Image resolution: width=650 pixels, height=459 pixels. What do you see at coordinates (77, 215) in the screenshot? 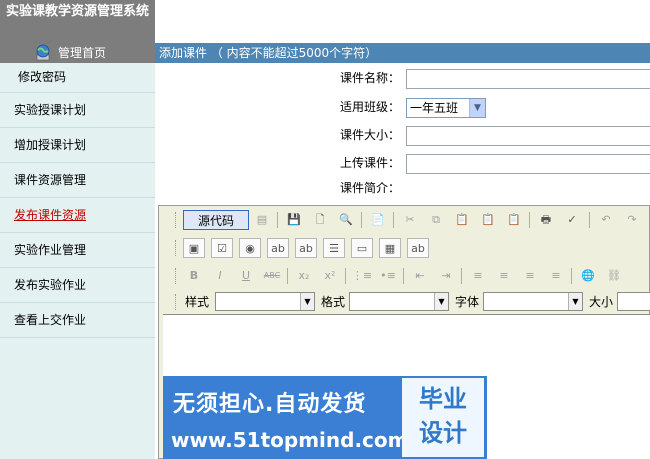
I see `sidebar-item-publish-courseware: 发布课件资源` at bounding box center [77, 215].